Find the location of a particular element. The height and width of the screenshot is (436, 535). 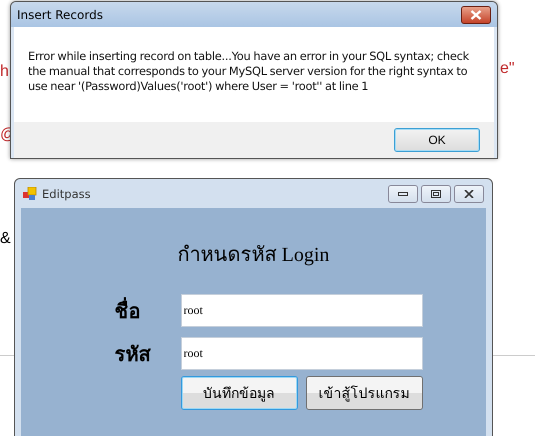

form-heading: กำหนดรหัส Login is located at coordinates (254, 255).